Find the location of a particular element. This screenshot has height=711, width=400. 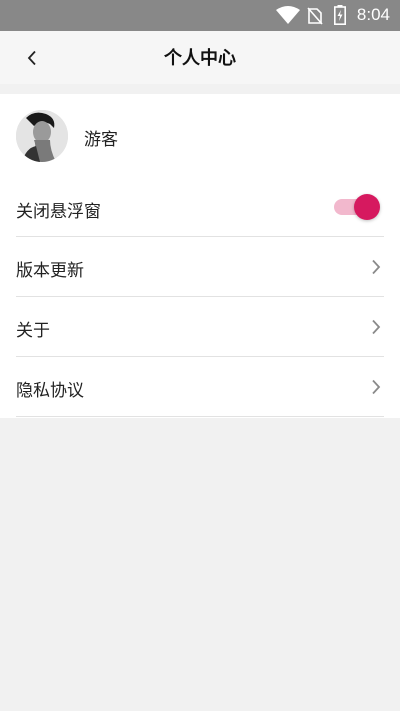

about-label: 关于 is located at coordinates (33, 331).